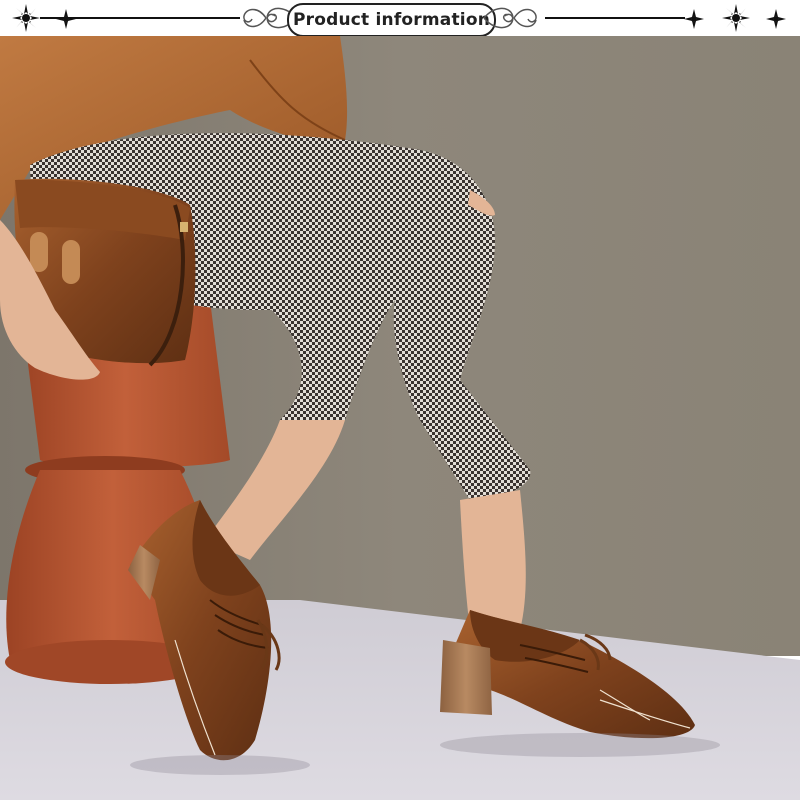 The height and width of the screenshot is (800, 800). Describe the element at coordinates (615, 18) in the screenshot. I see `right-divider-line` at that location.